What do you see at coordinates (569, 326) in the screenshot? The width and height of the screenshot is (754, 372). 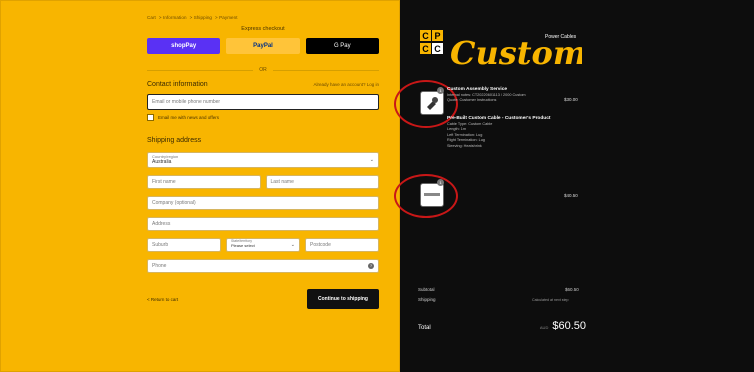 I see `total-value: $60.50` at bounding box center [569, 326].